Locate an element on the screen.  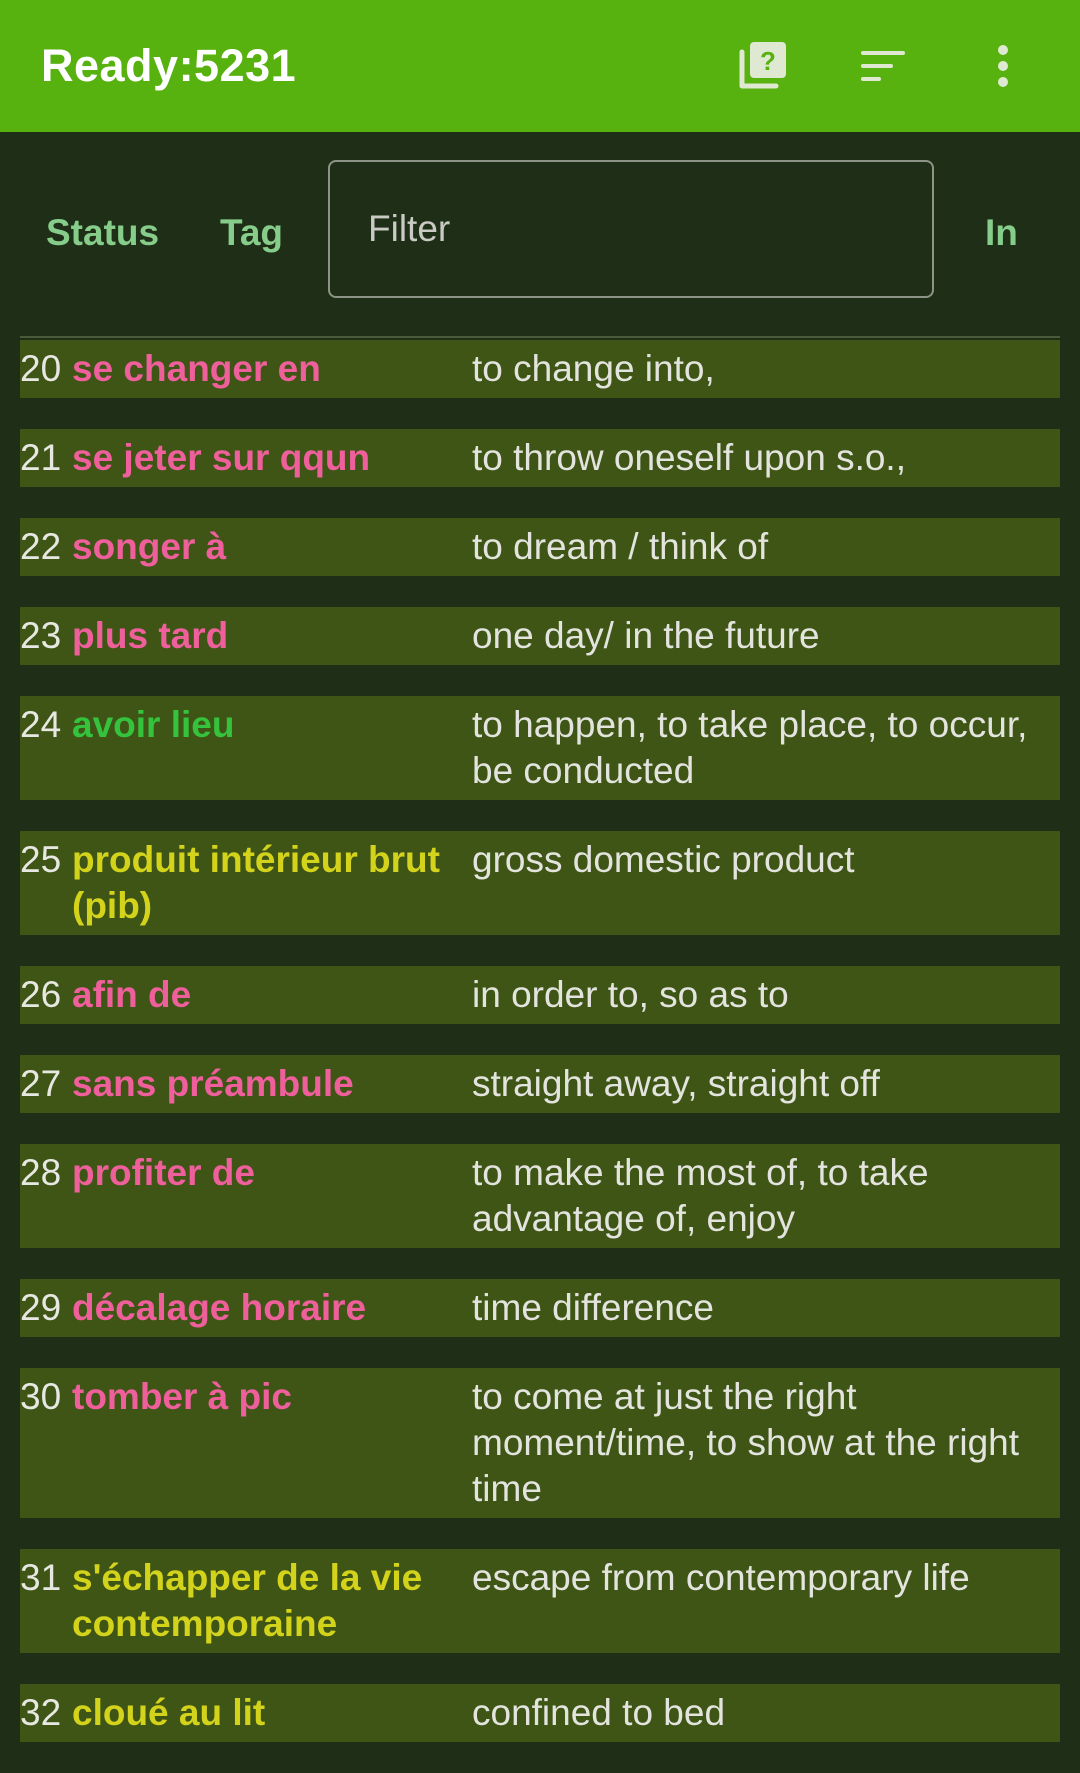
card-number: 28 is located at coordinates (41, 1172).